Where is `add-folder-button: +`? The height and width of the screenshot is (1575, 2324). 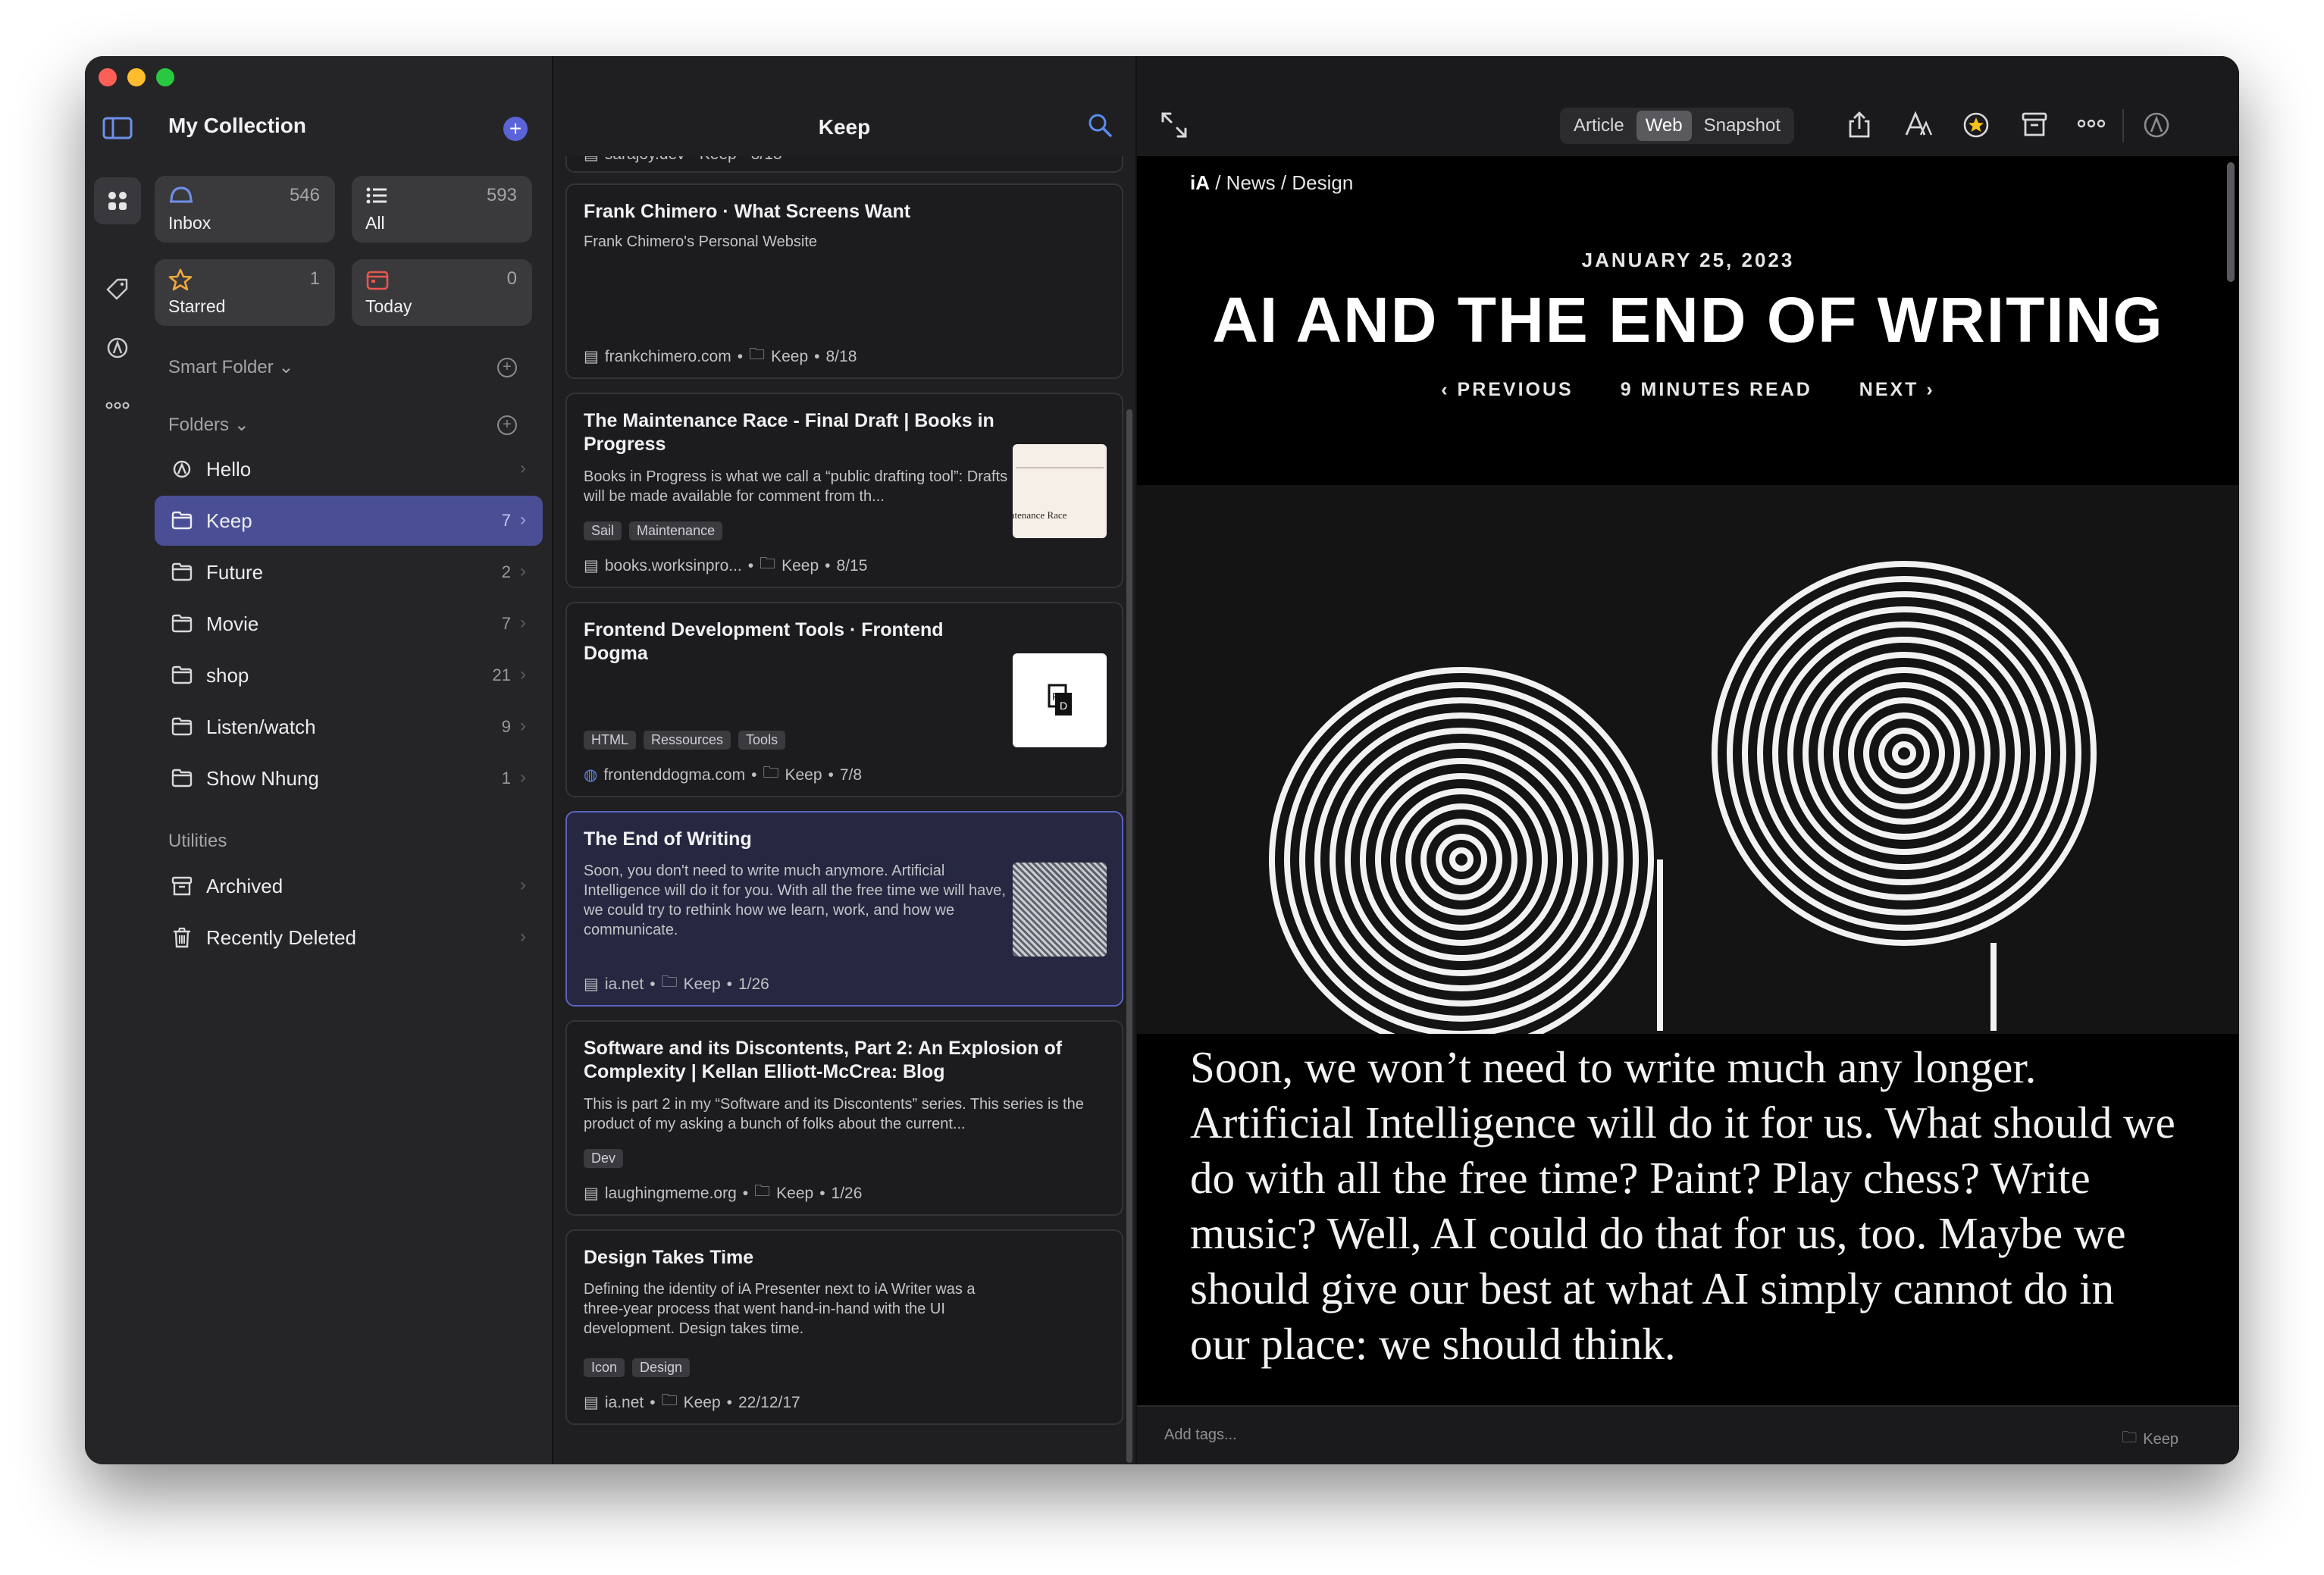
add-folder-button: + is located at coordinates (507, 425).